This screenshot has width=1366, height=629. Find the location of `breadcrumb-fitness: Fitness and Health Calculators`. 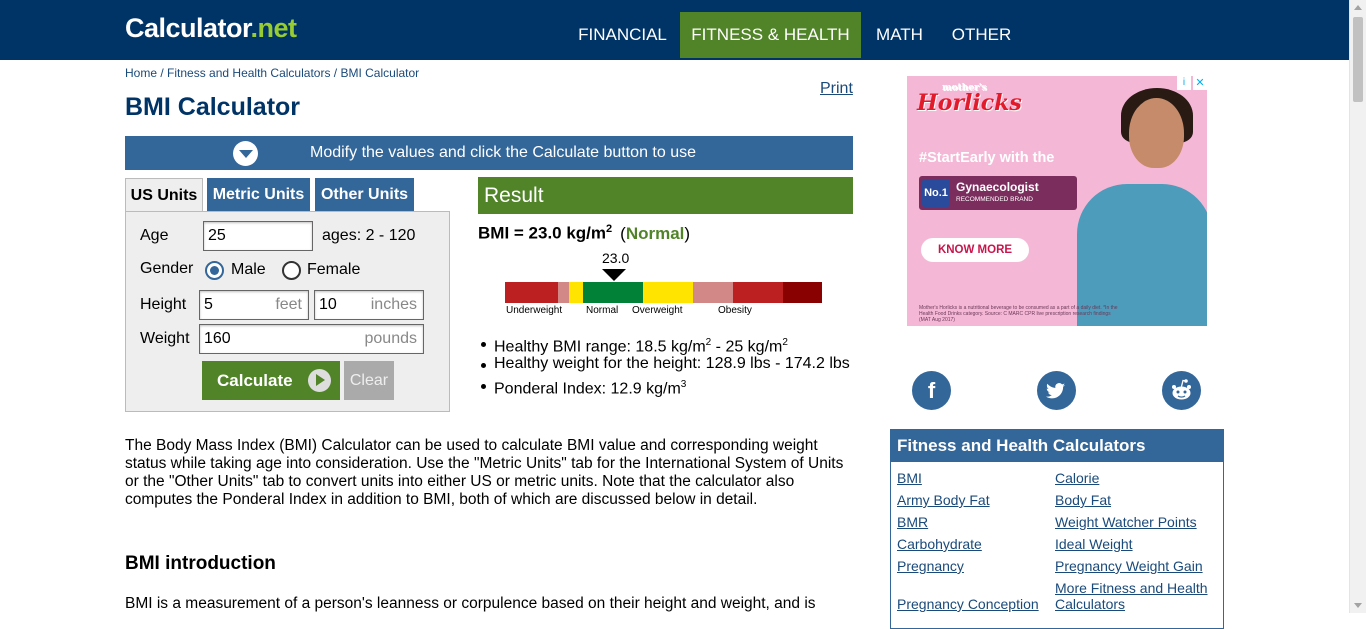

breadcrumb-fitness: Fitness and Health Calculators is located at coordinates (248, 73).